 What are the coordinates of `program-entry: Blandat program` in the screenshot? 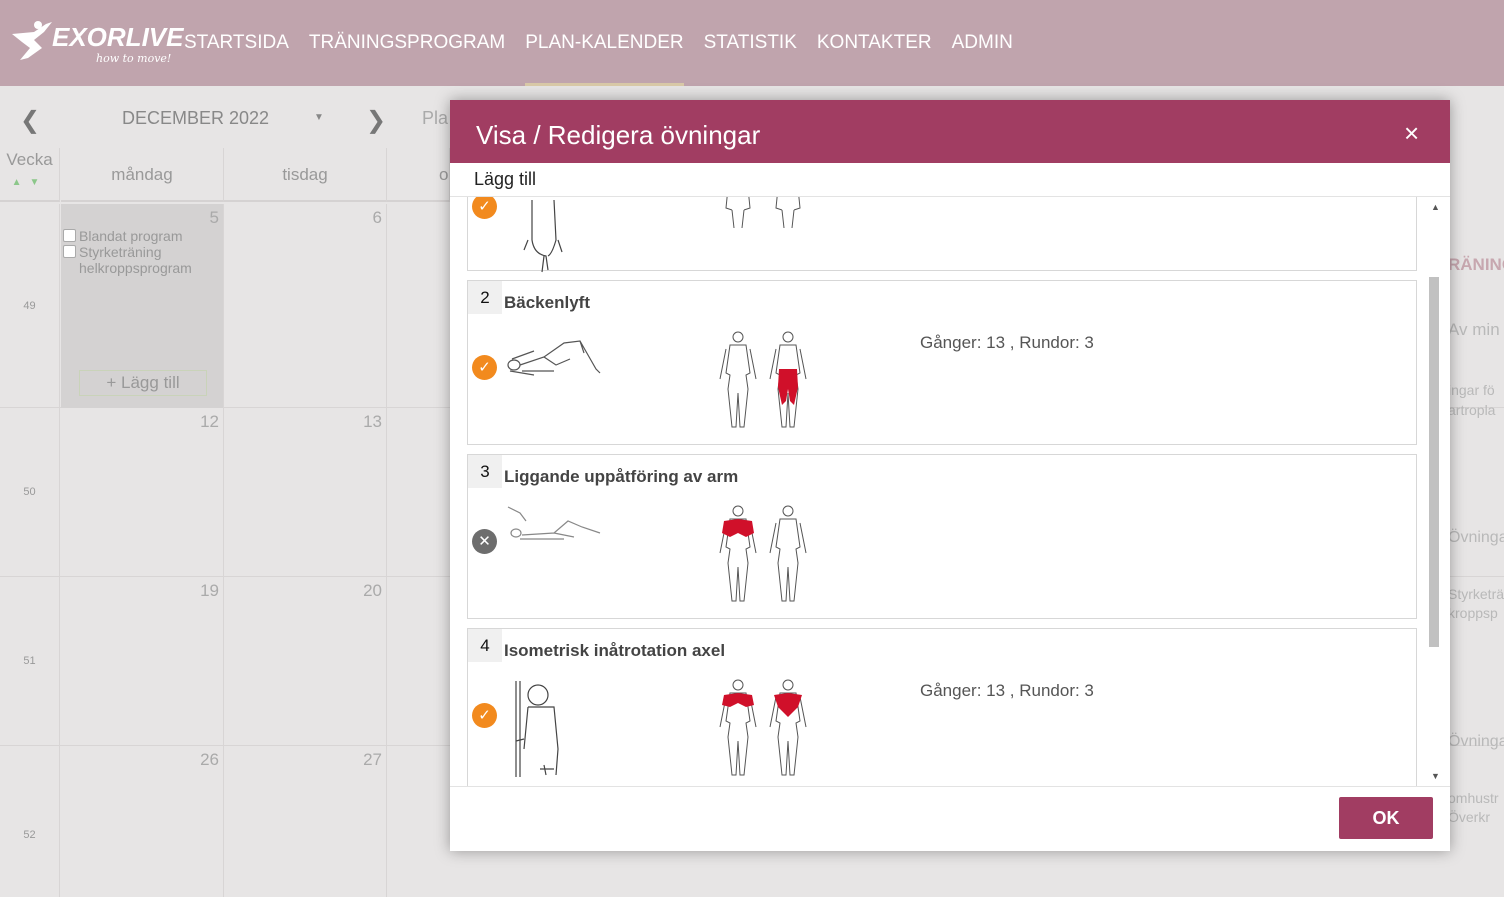 It's located at (123, 236).